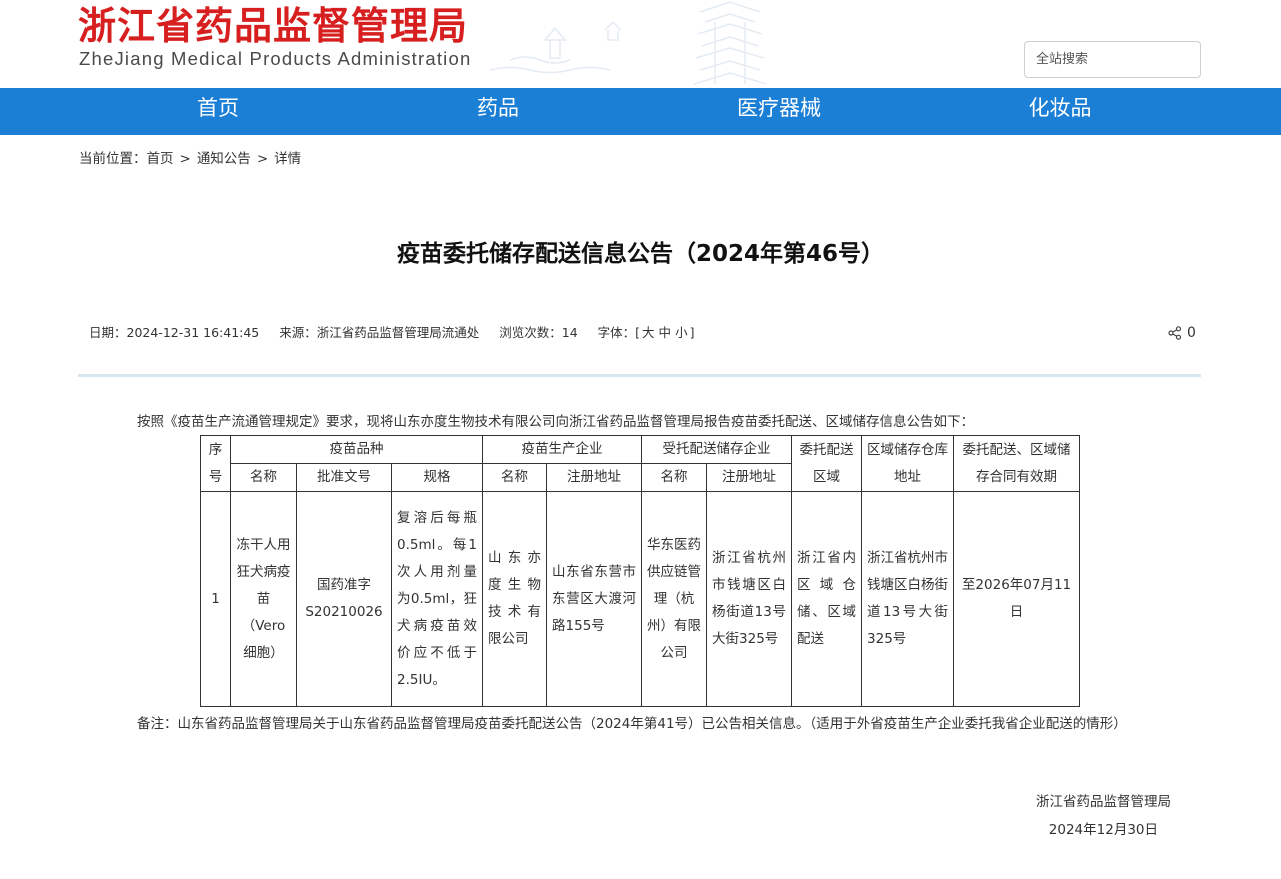 This screenshot has height=879, width=1281. What do you see at coordinates (275, 58) in the screenshot?
I see `site-subtitle: ZheJiang Medical Products Administration` at bounding box center [275, 58].